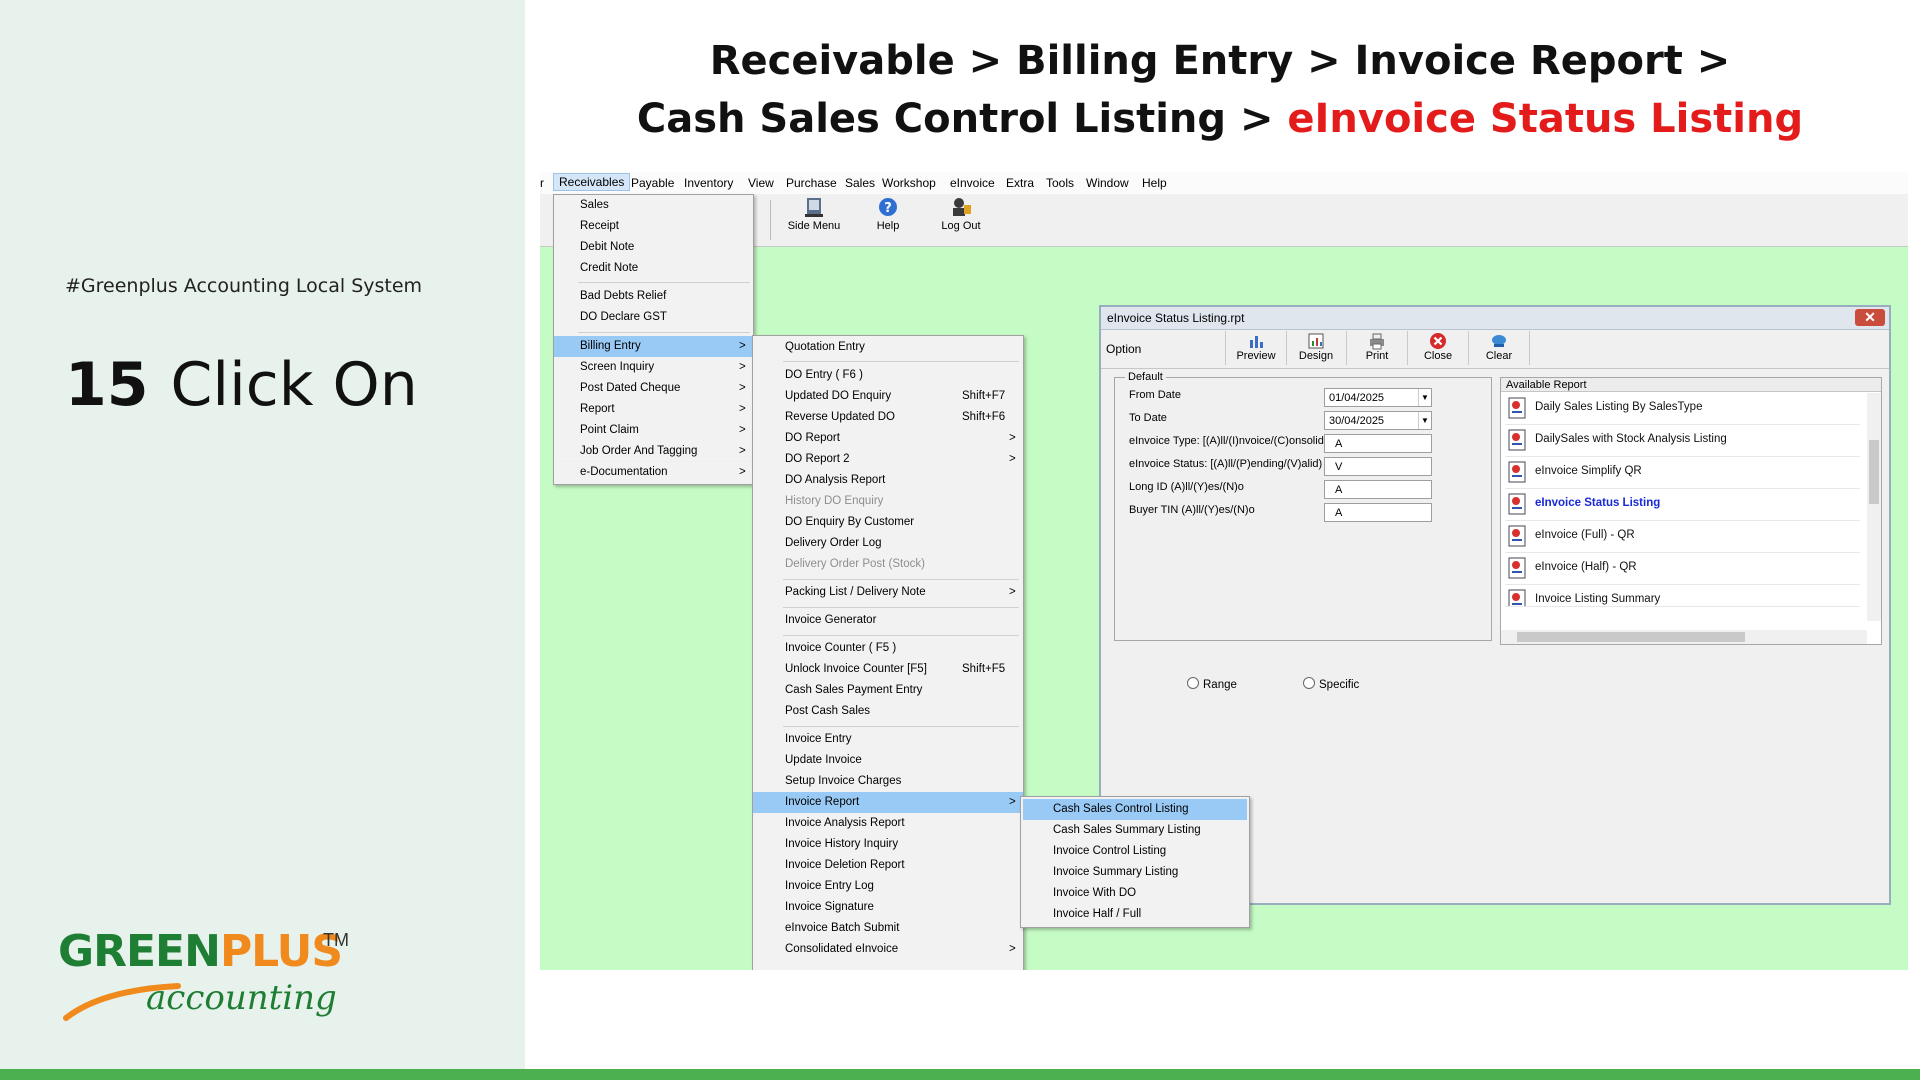 This screenshot has height=1080, width=1920. Describe the element at coordinates (653, 409) in the screenshot. I see `menu-item-report: Report >` at that location.